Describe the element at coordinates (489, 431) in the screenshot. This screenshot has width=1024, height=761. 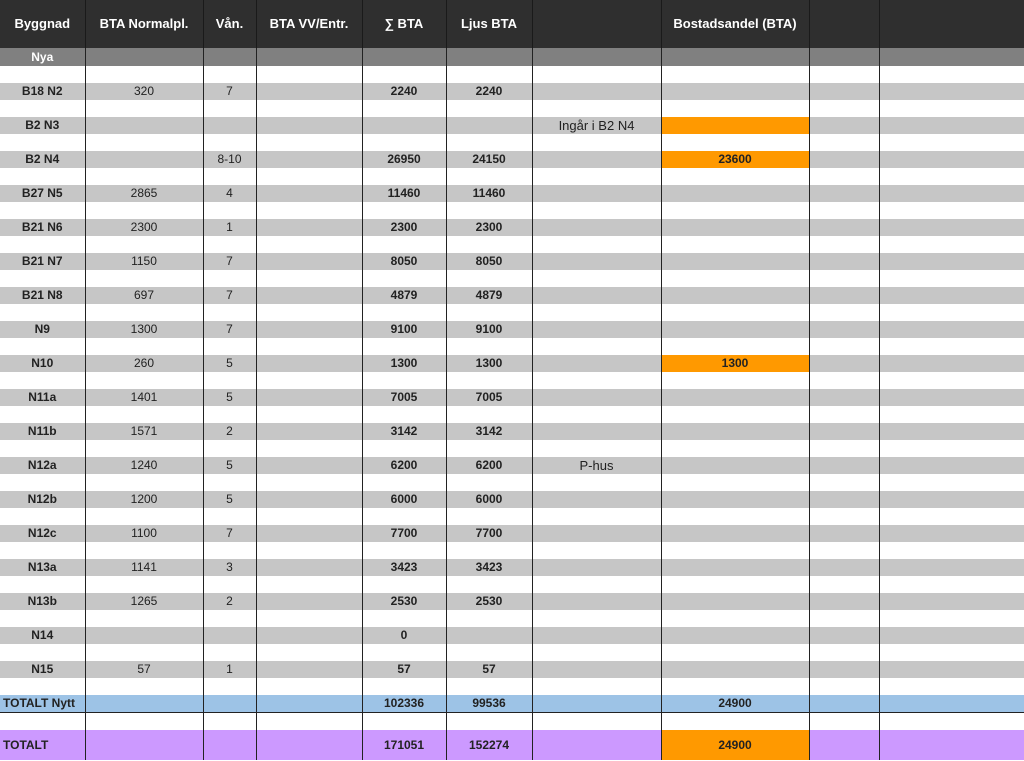
I see `cell-ljus-bta: 3142` at that location.